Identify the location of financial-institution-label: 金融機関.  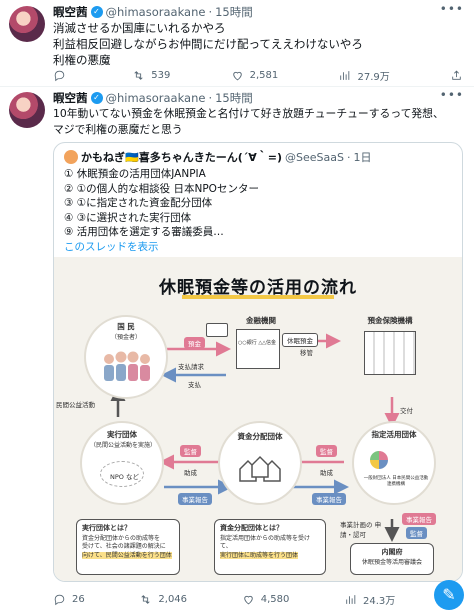
(261, 320).